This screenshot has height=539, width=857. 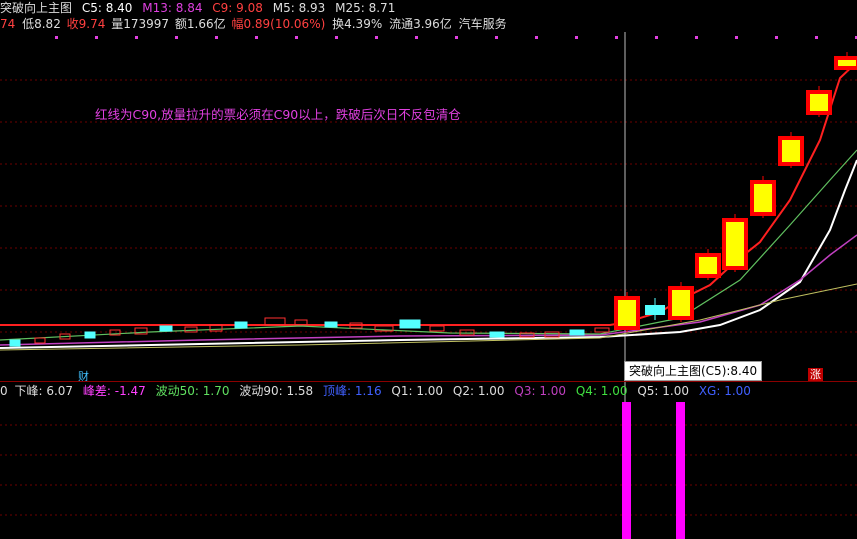 I want to click on indicator-title: 突破向上主图, so click(x=36, y=8).